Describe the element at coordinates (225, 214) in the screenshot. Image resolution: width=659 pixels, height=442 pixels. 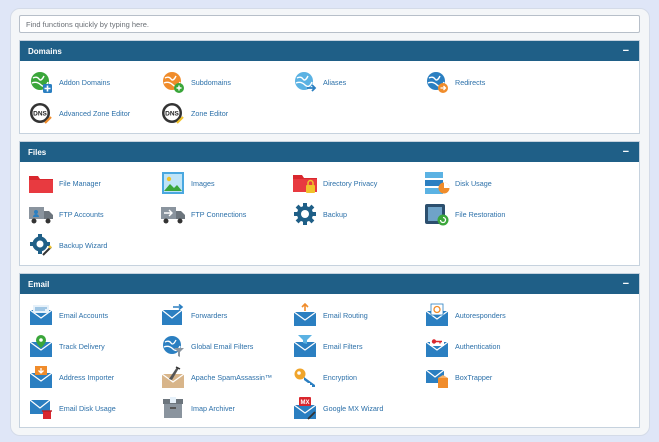
I see `ftp-connections-link: FTP Connections` at that location.